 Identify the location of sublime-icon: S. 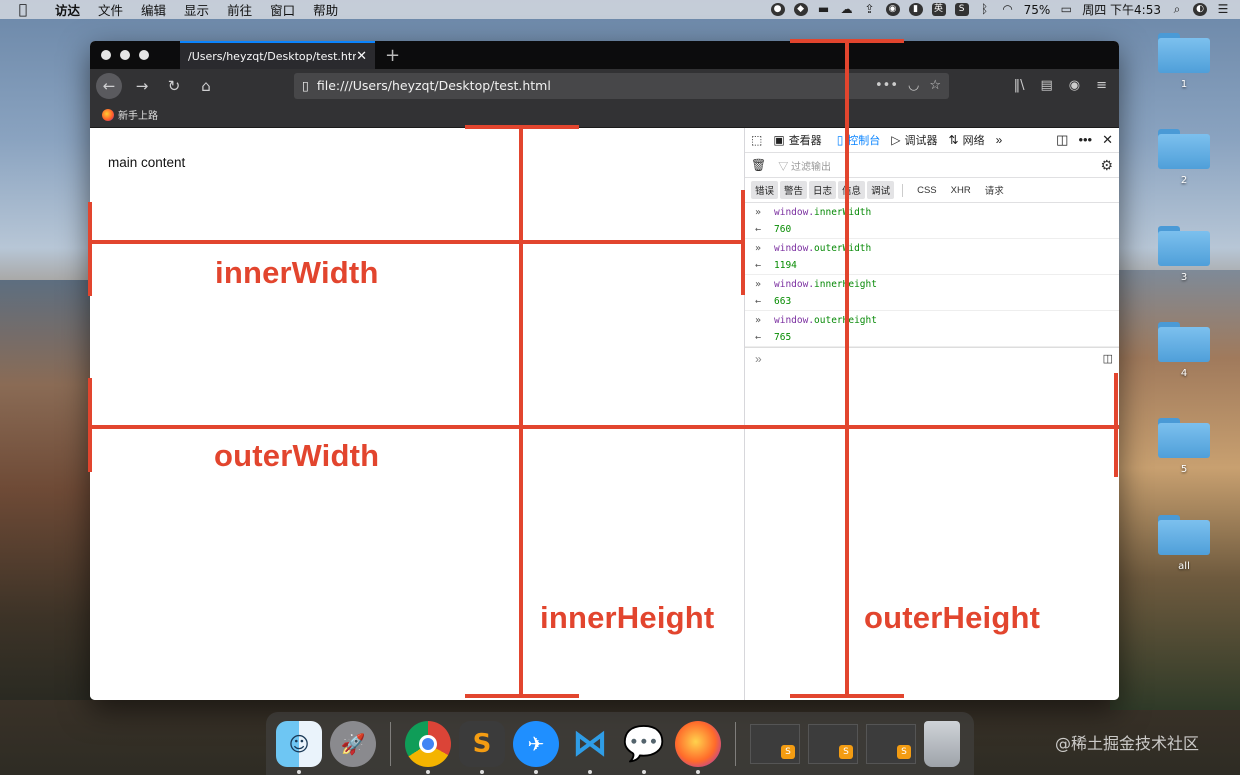
(961, 9).